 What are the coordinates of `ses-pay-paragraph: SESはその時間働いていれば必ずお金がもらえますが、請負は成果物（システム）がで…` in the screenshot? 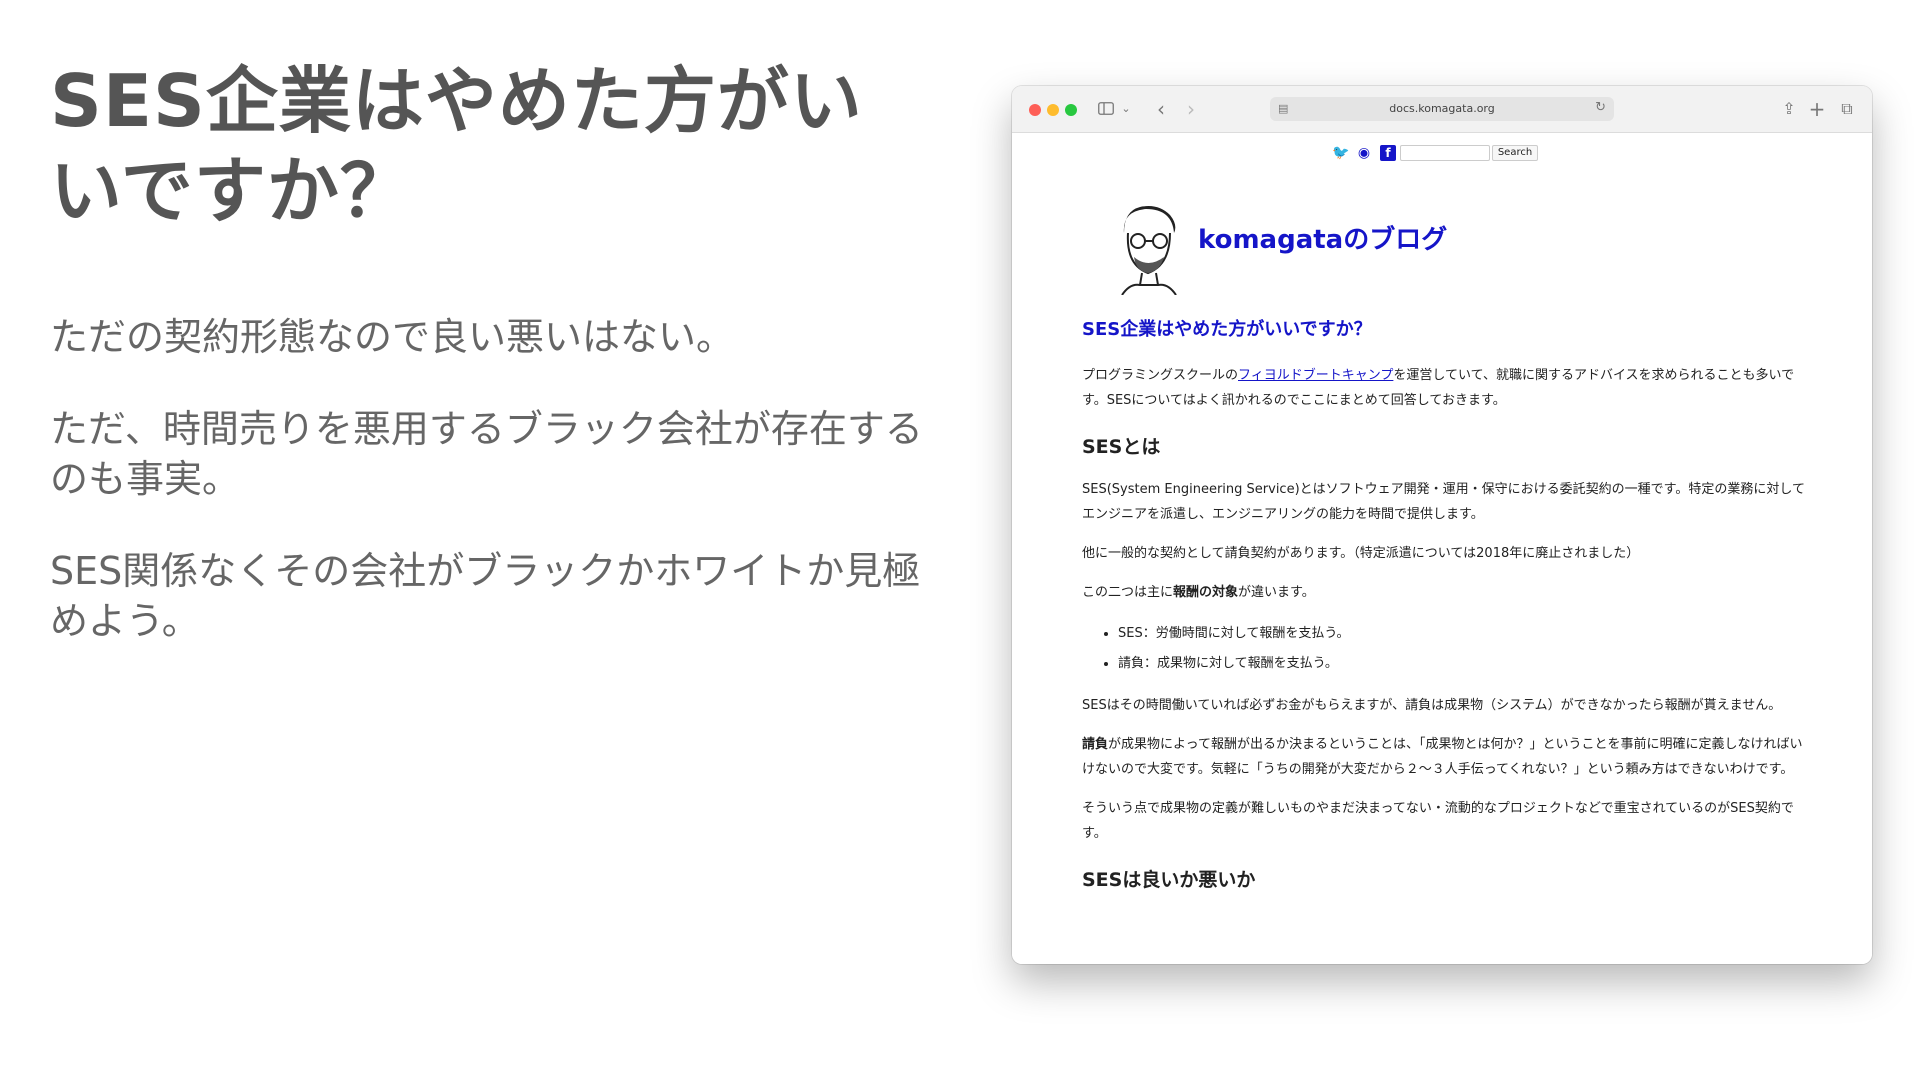 It's located at (1432, 705).